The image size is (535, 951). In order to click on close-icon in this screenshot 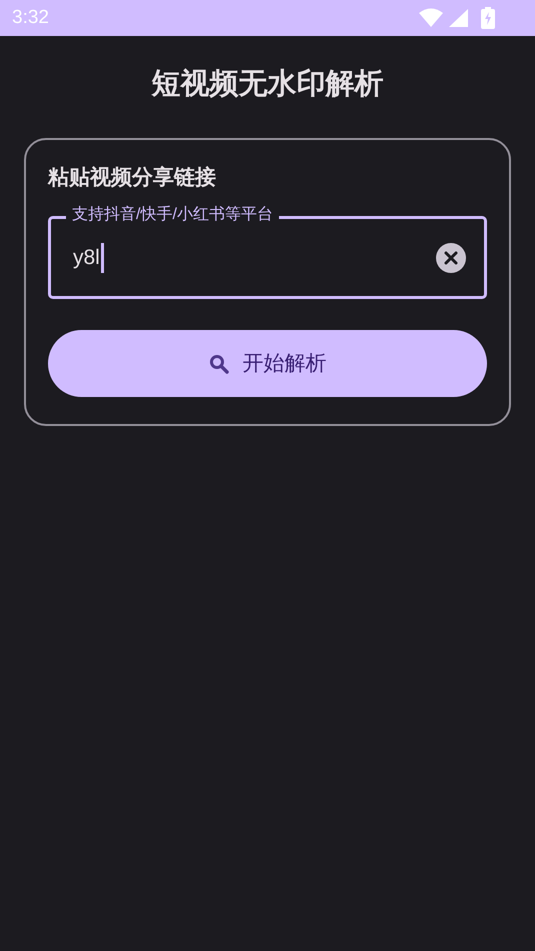, I will do `click(451, 257)`.